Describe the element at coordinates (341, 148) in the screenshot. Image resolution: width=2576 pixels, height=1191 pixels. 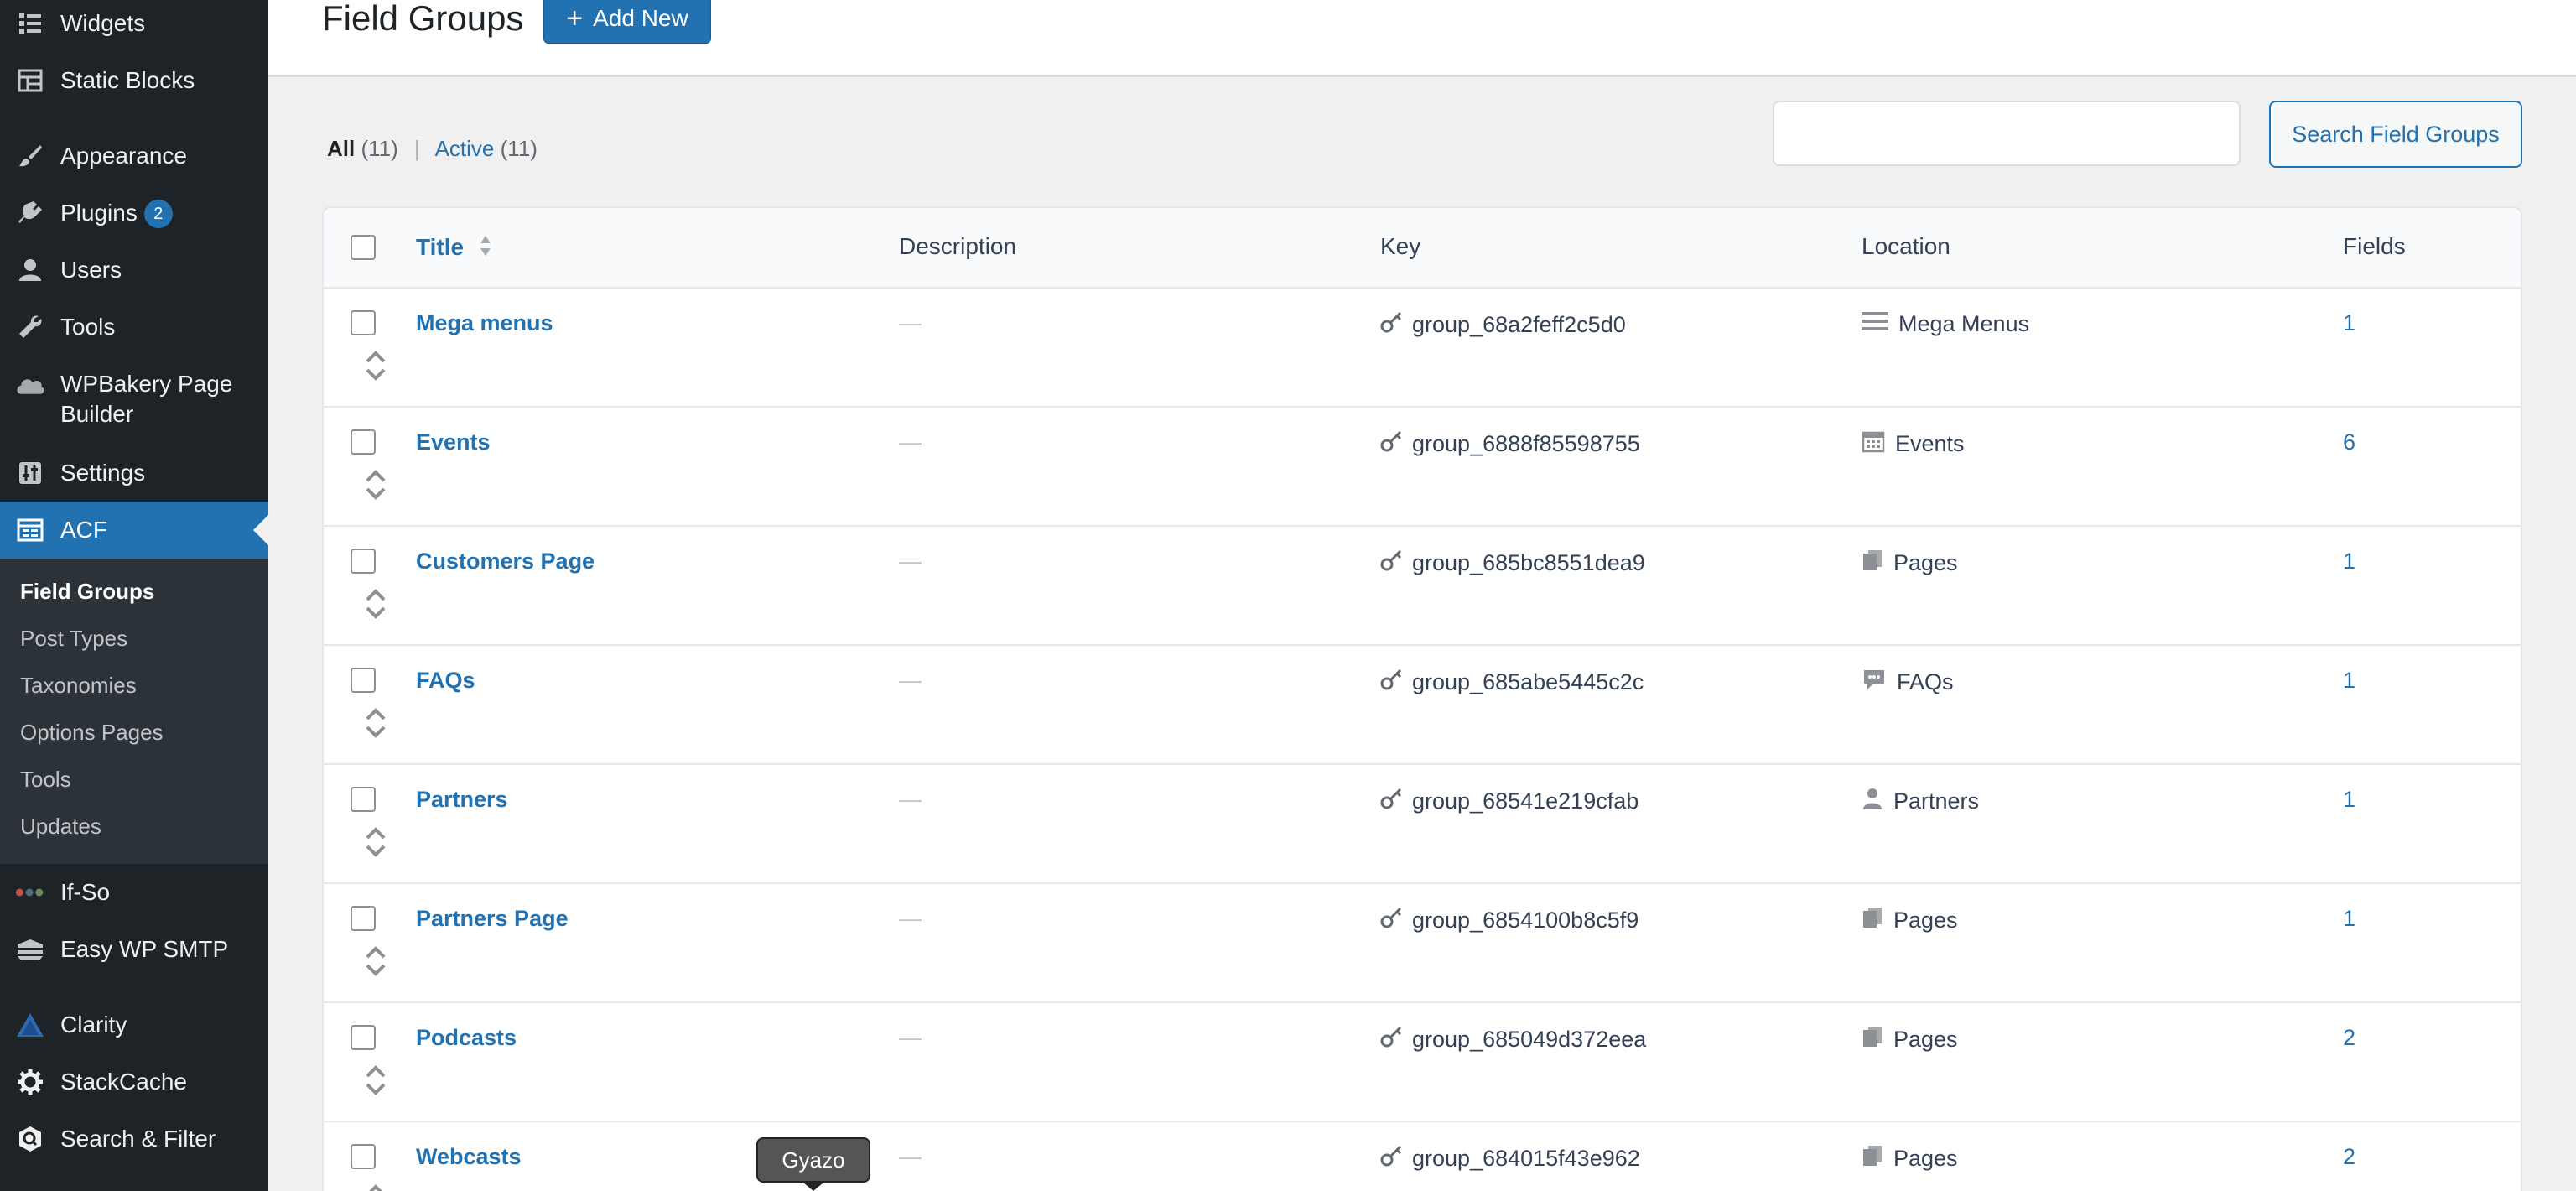
I see `filter-all: All` at that location.